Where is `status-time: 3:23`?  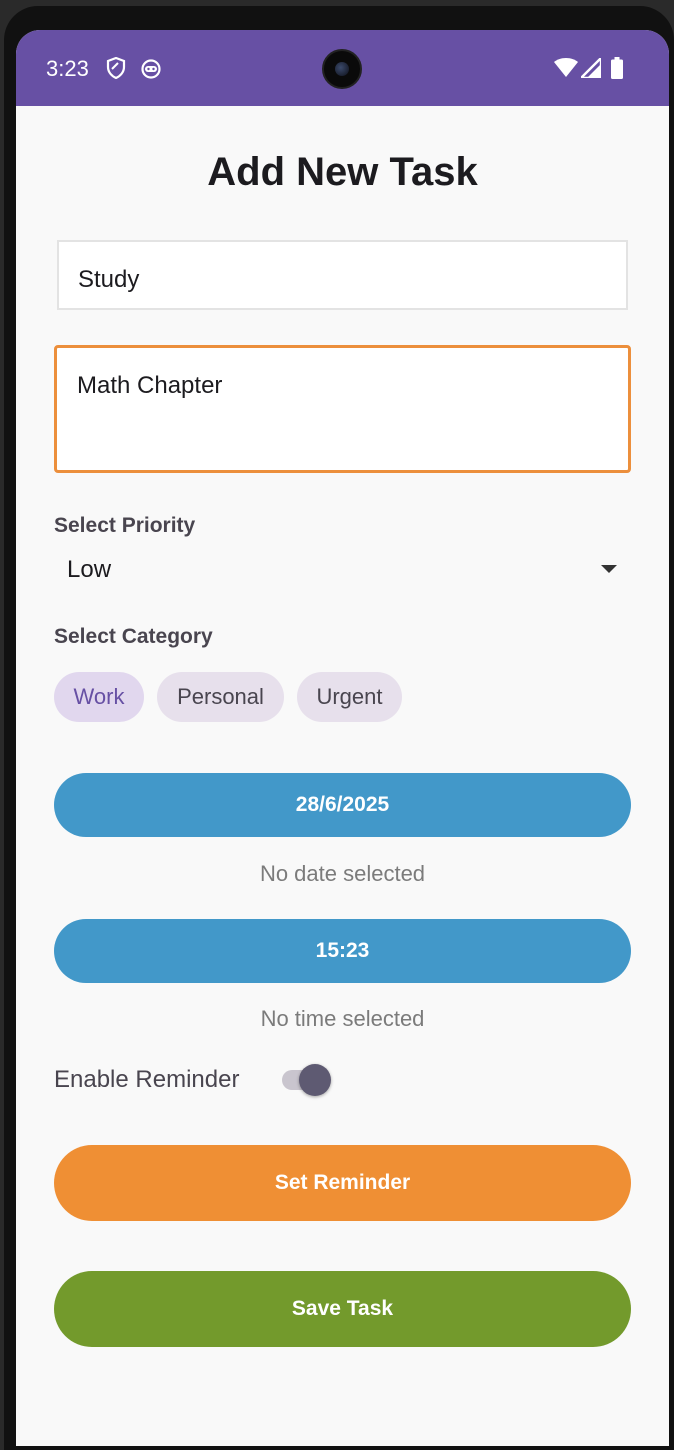 status-time: 3:23 is located at coordinates (67, 68).